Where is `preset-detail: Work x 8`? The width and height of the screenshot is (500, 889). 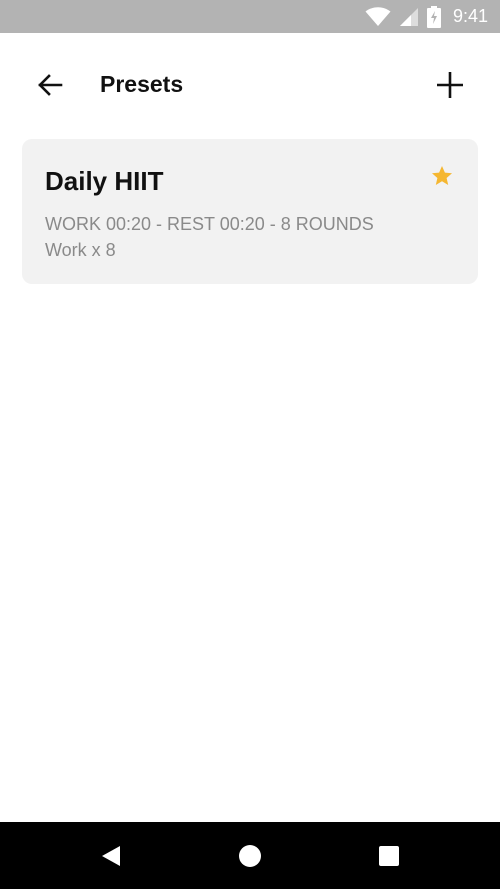 preset-detail: Work x 8 is located at coordinates (80, 250).